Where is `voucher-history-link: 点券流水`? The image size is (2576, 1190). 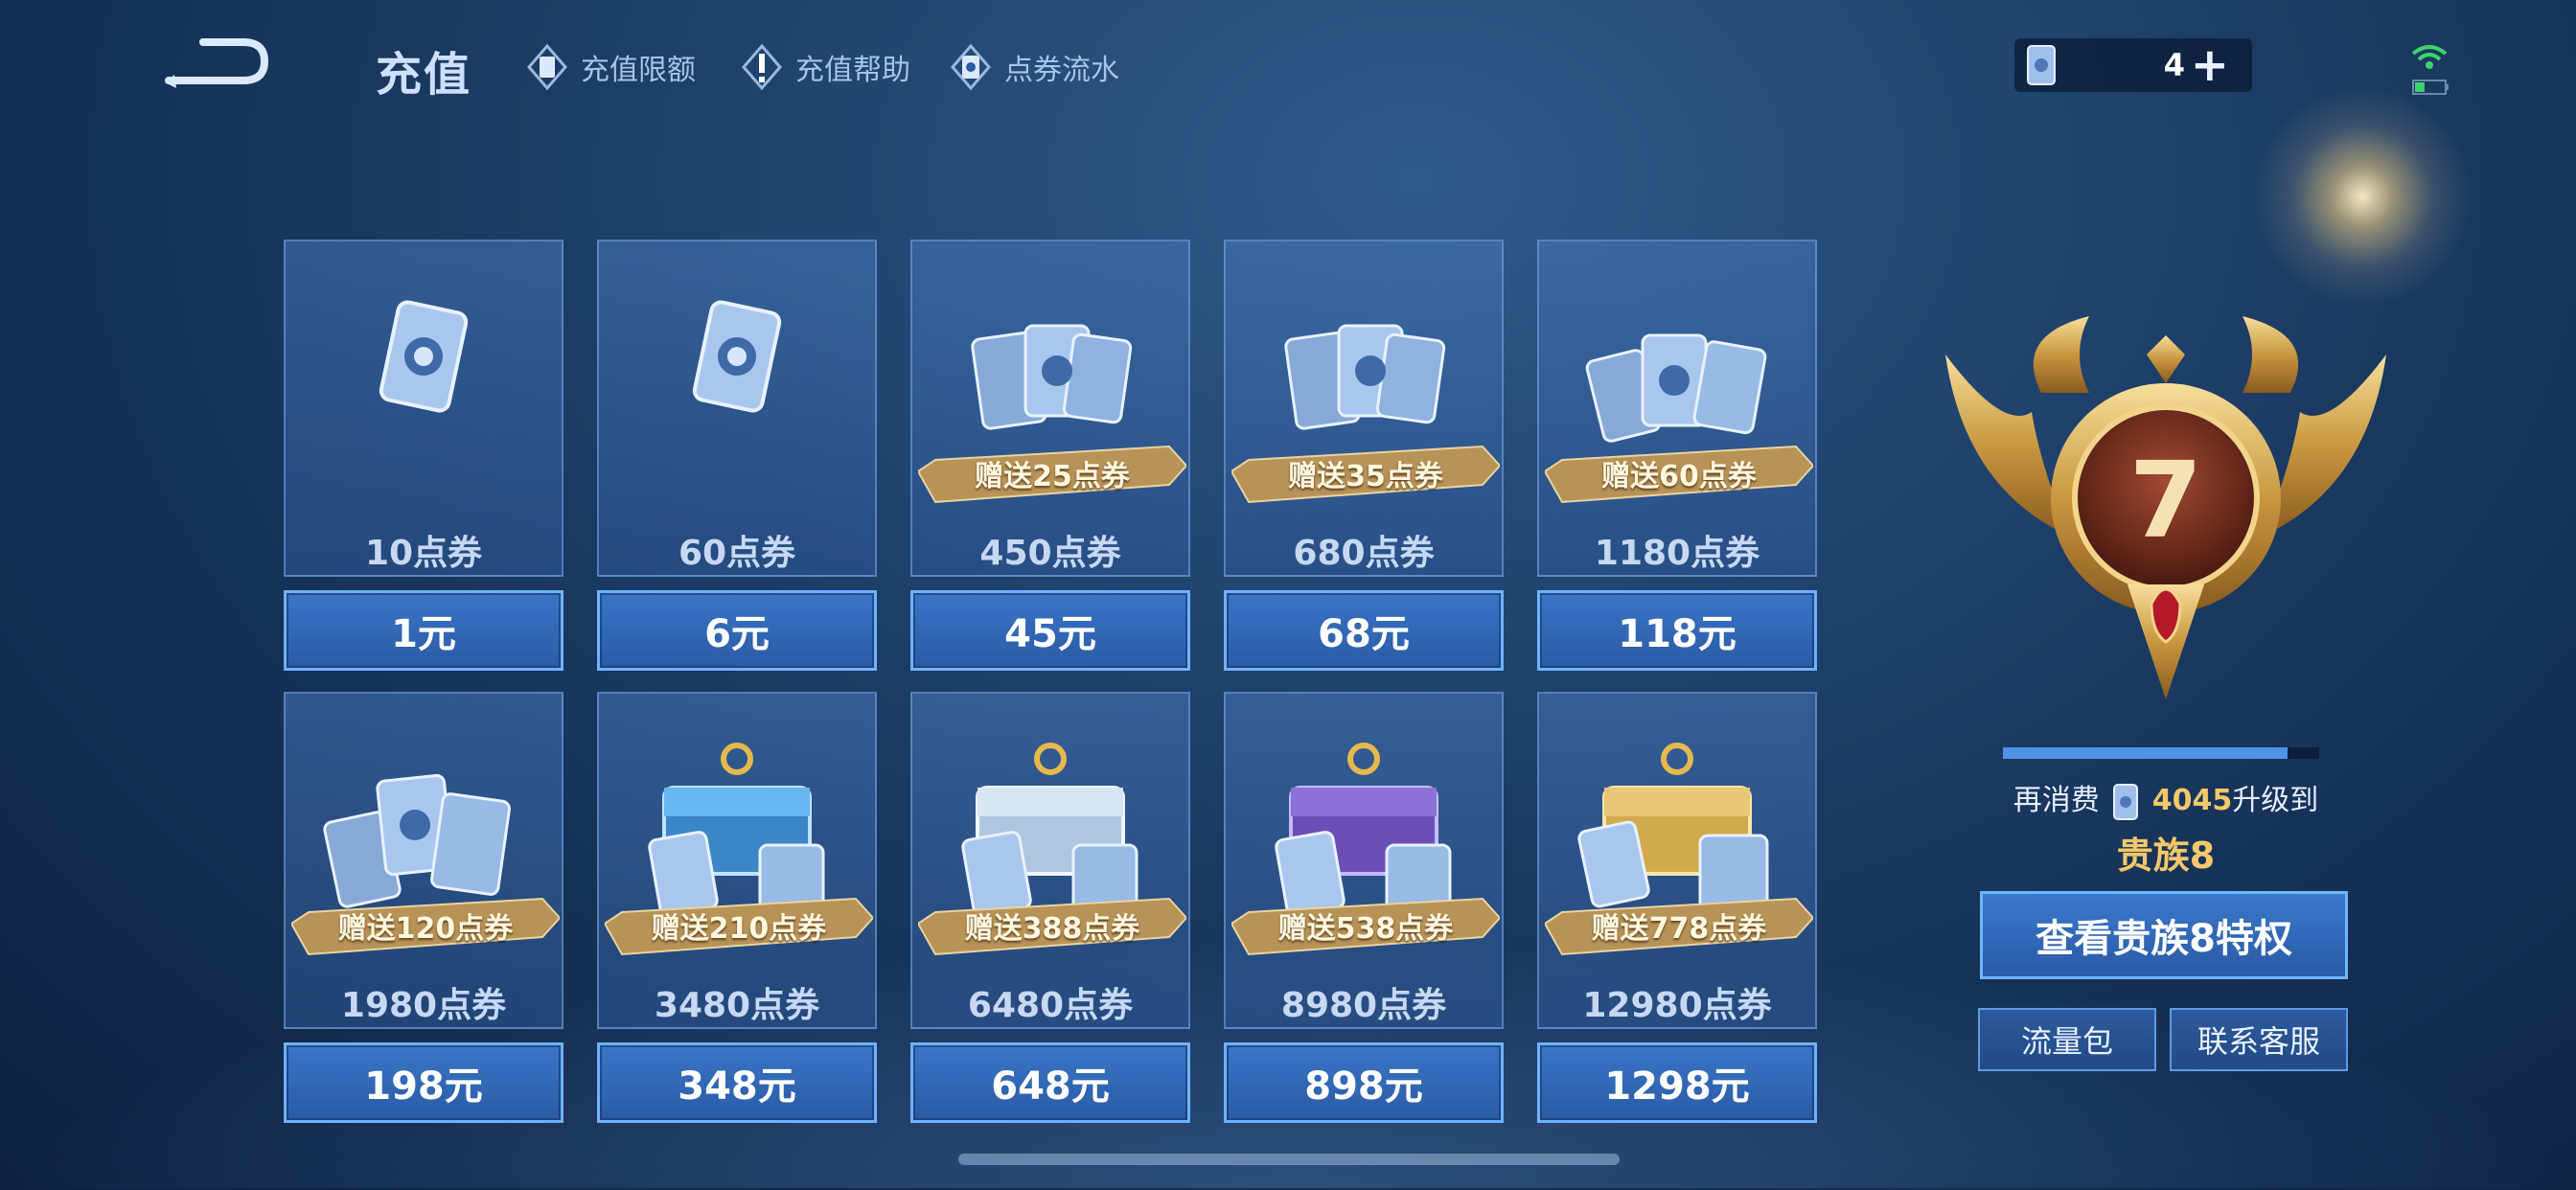
voucher-history-link: 点券流水 is located at coordinates (1034, 67).